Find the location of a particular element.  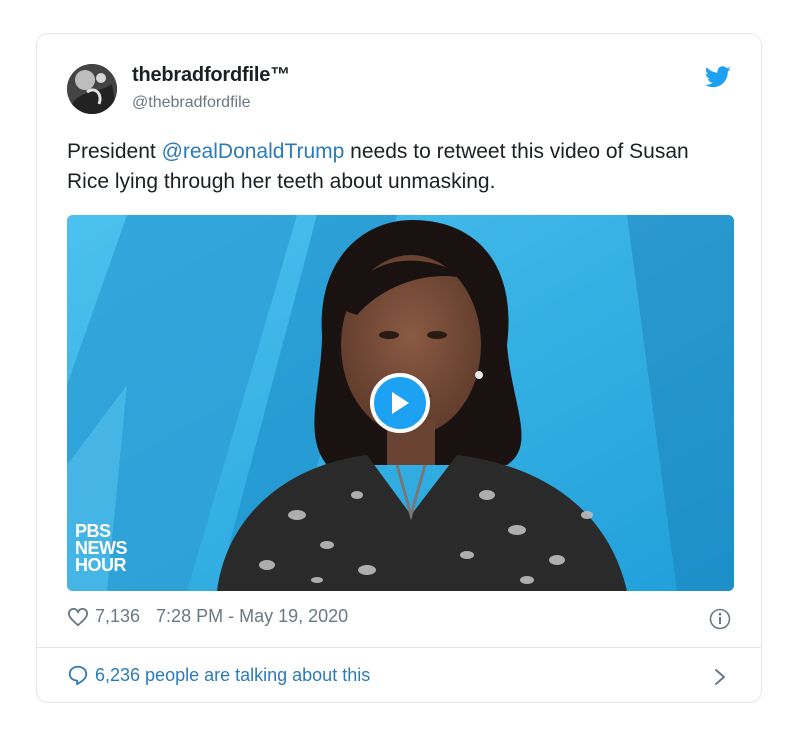

avatar-image is located at coordinates (92, 89).